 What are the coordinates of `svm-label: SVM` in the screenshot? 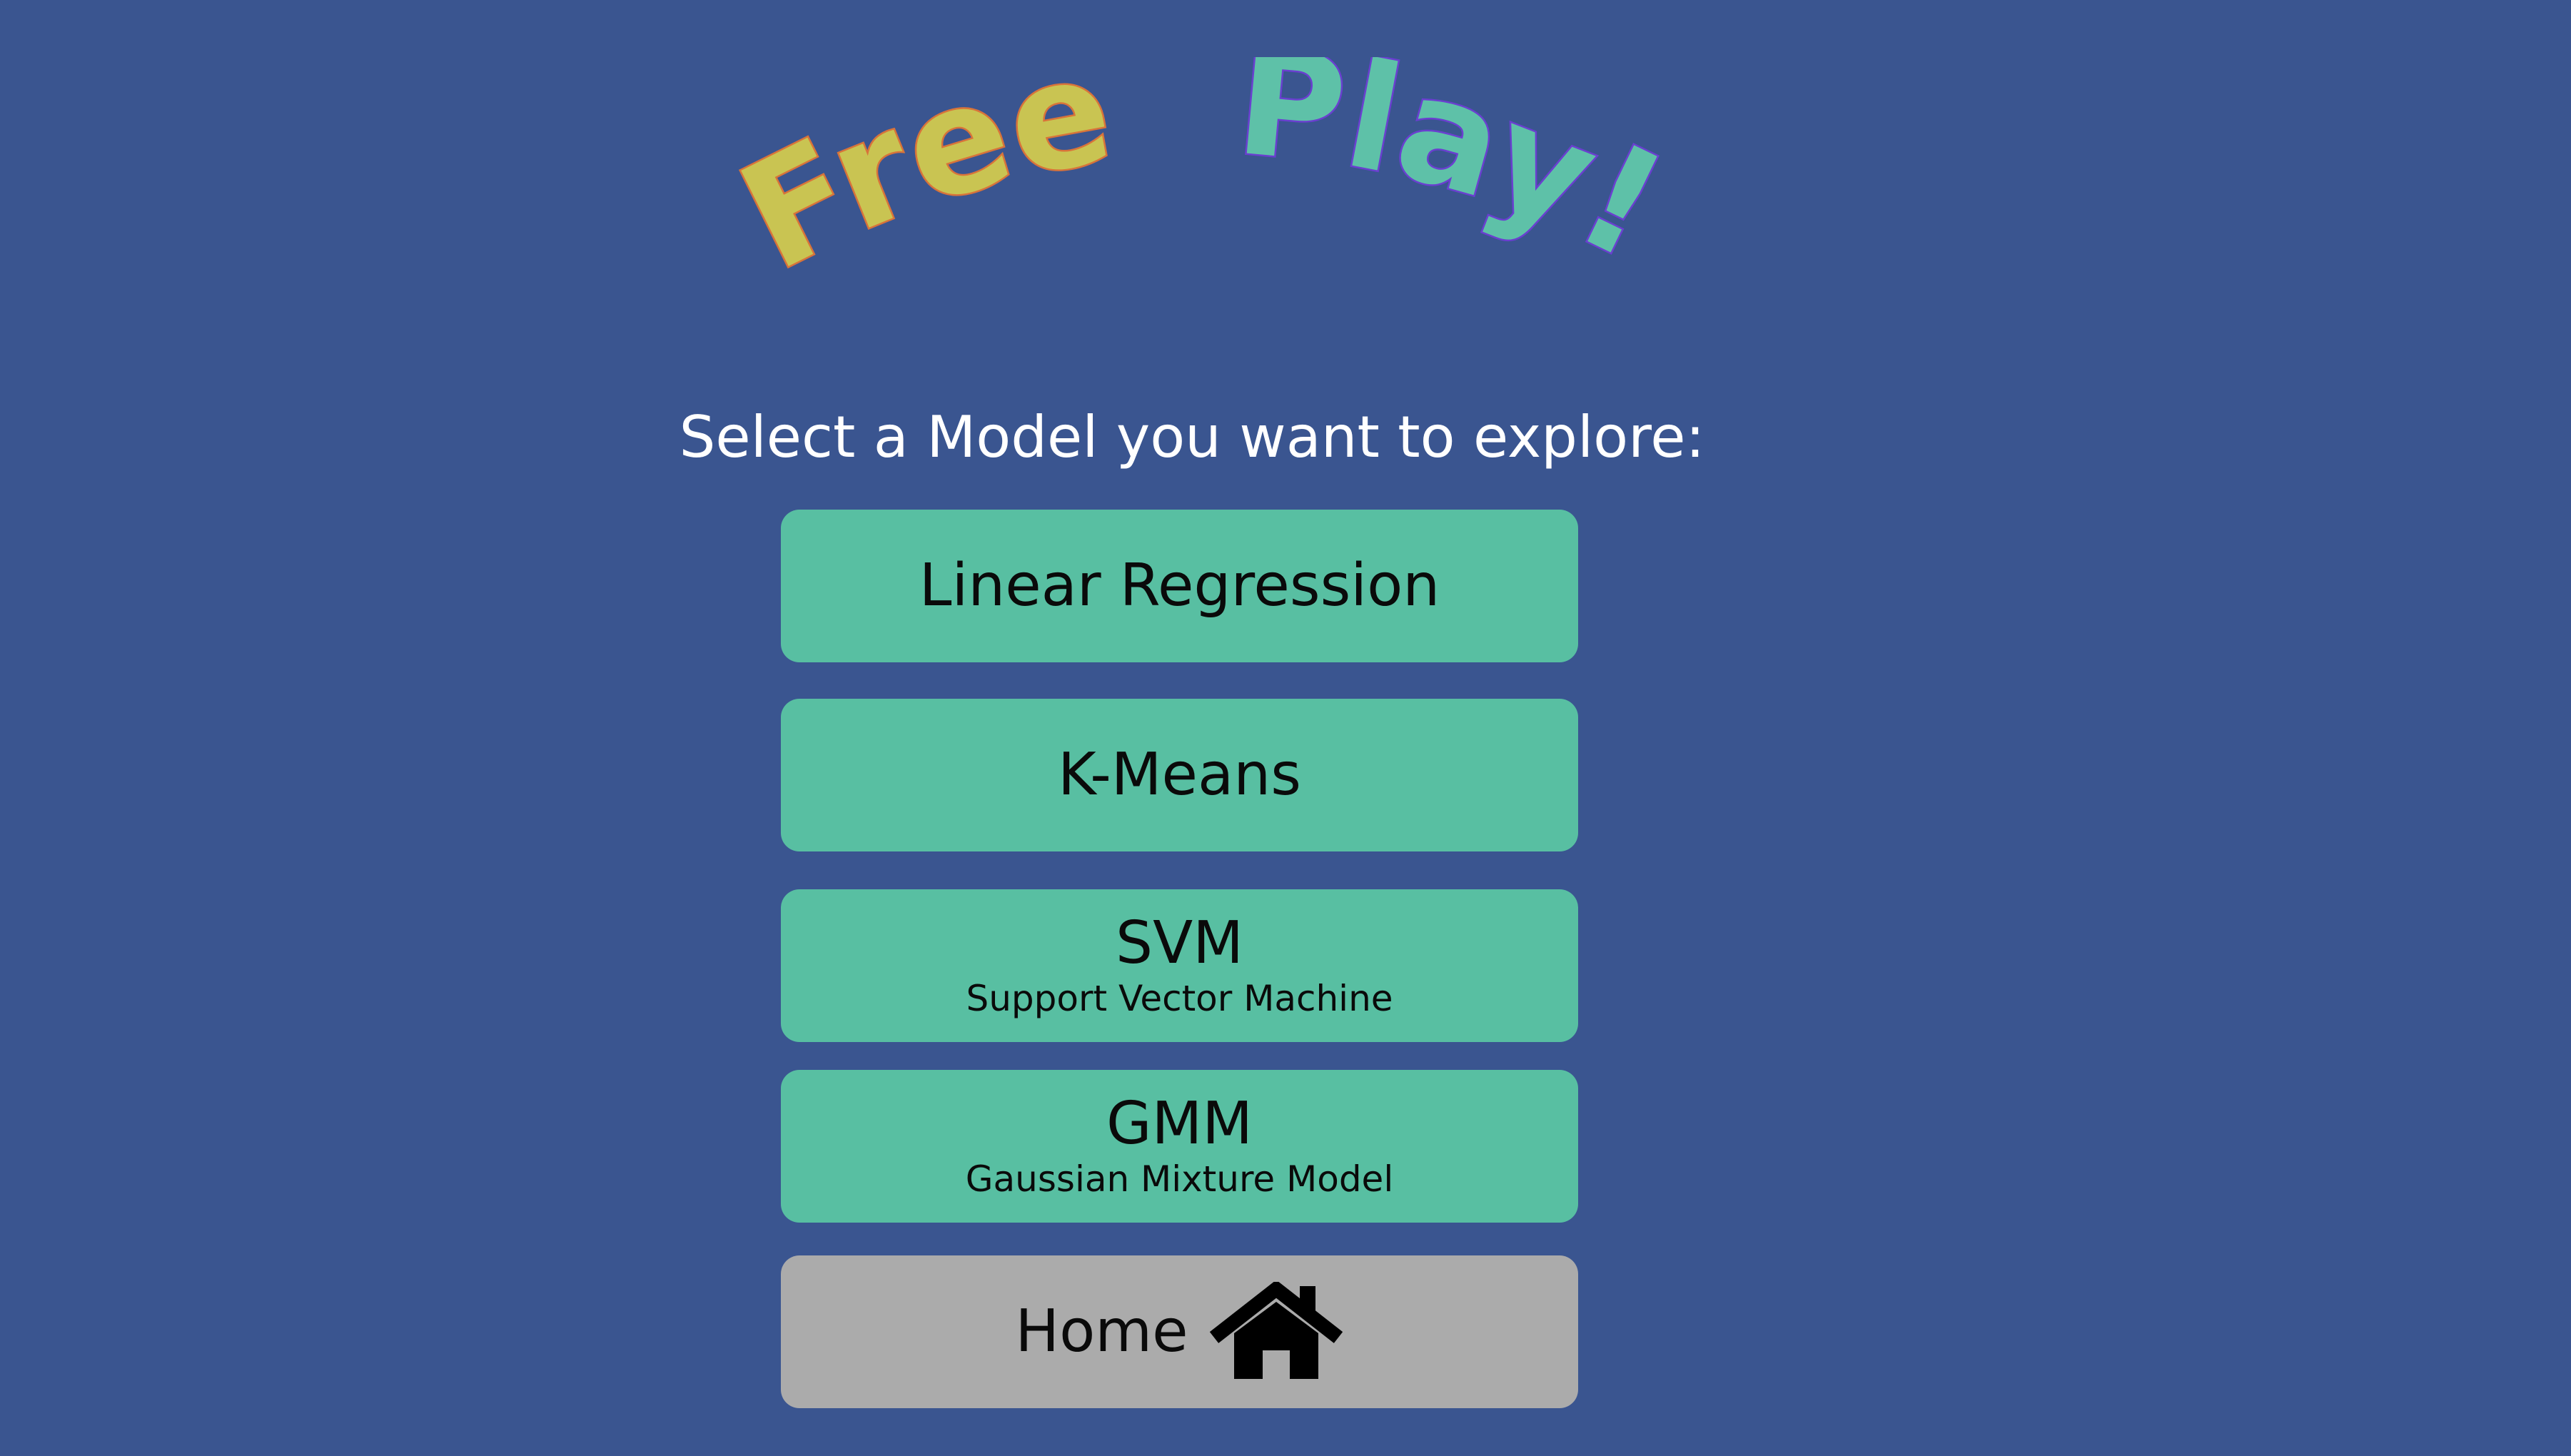 It's located at (1179, 943).